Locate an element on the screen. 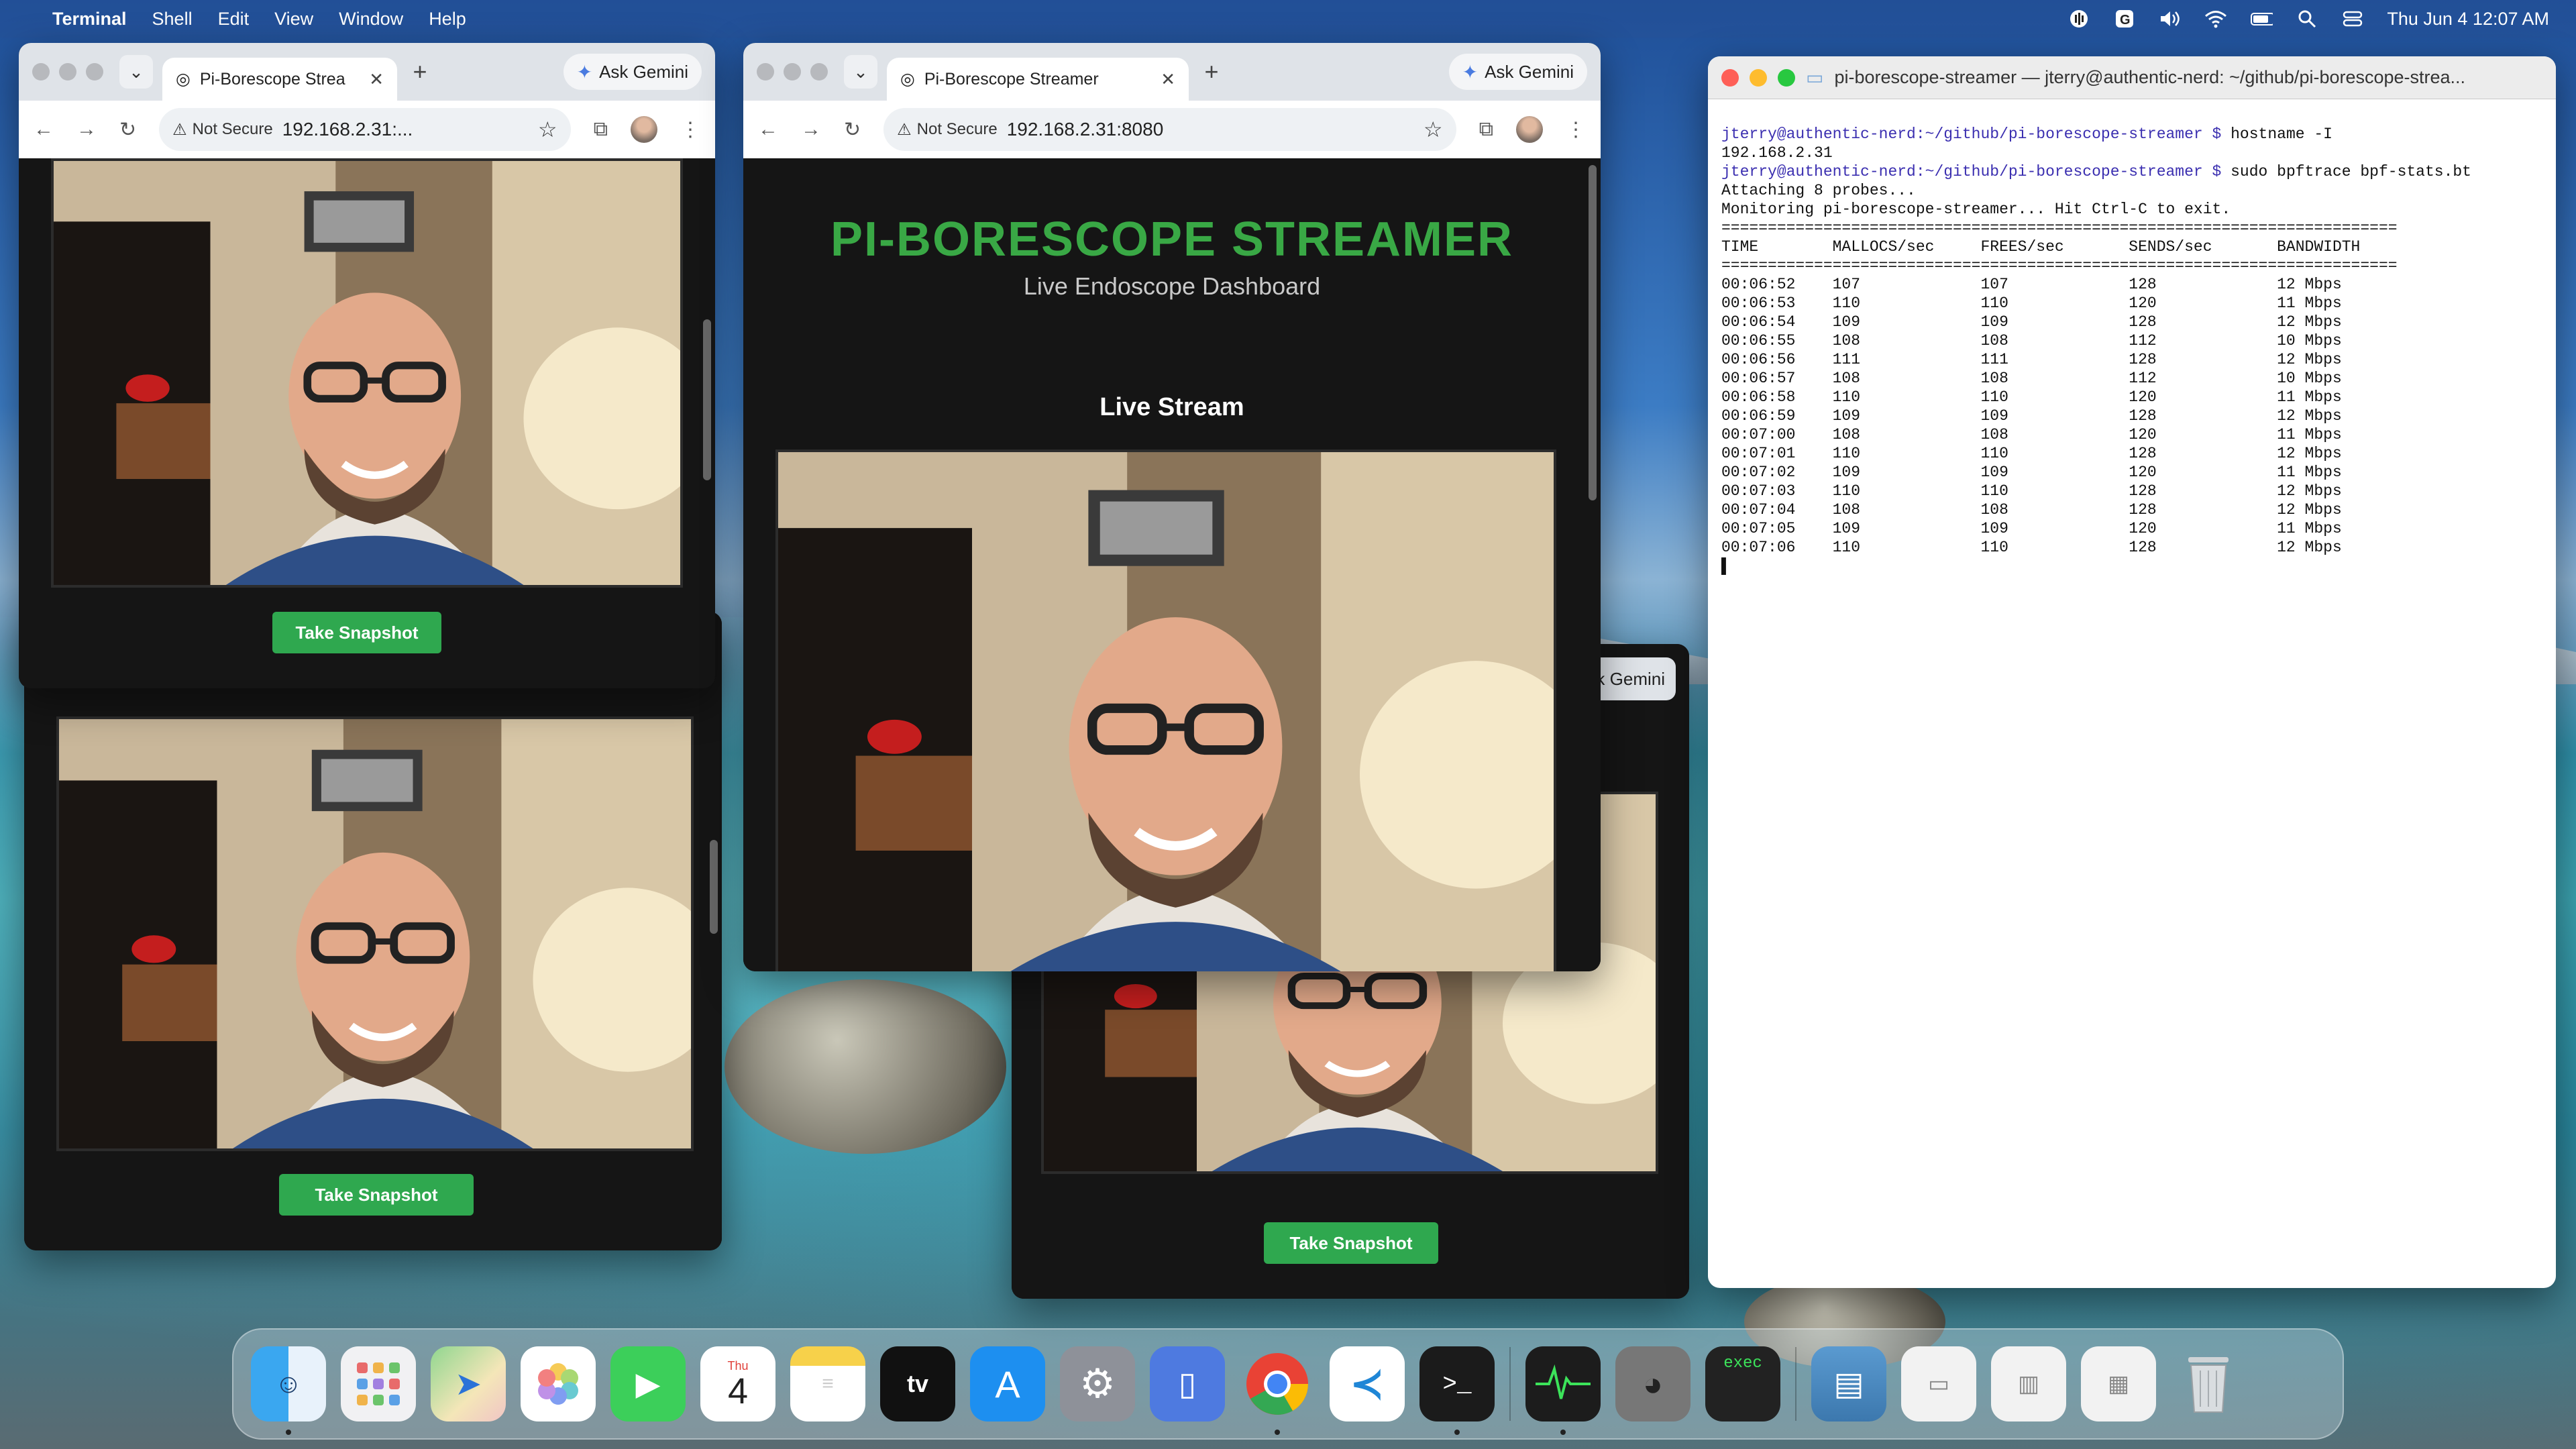 The width and height of the screenshot is (2576, 1449). trash-icon is located at coordinates (2208, 1383).